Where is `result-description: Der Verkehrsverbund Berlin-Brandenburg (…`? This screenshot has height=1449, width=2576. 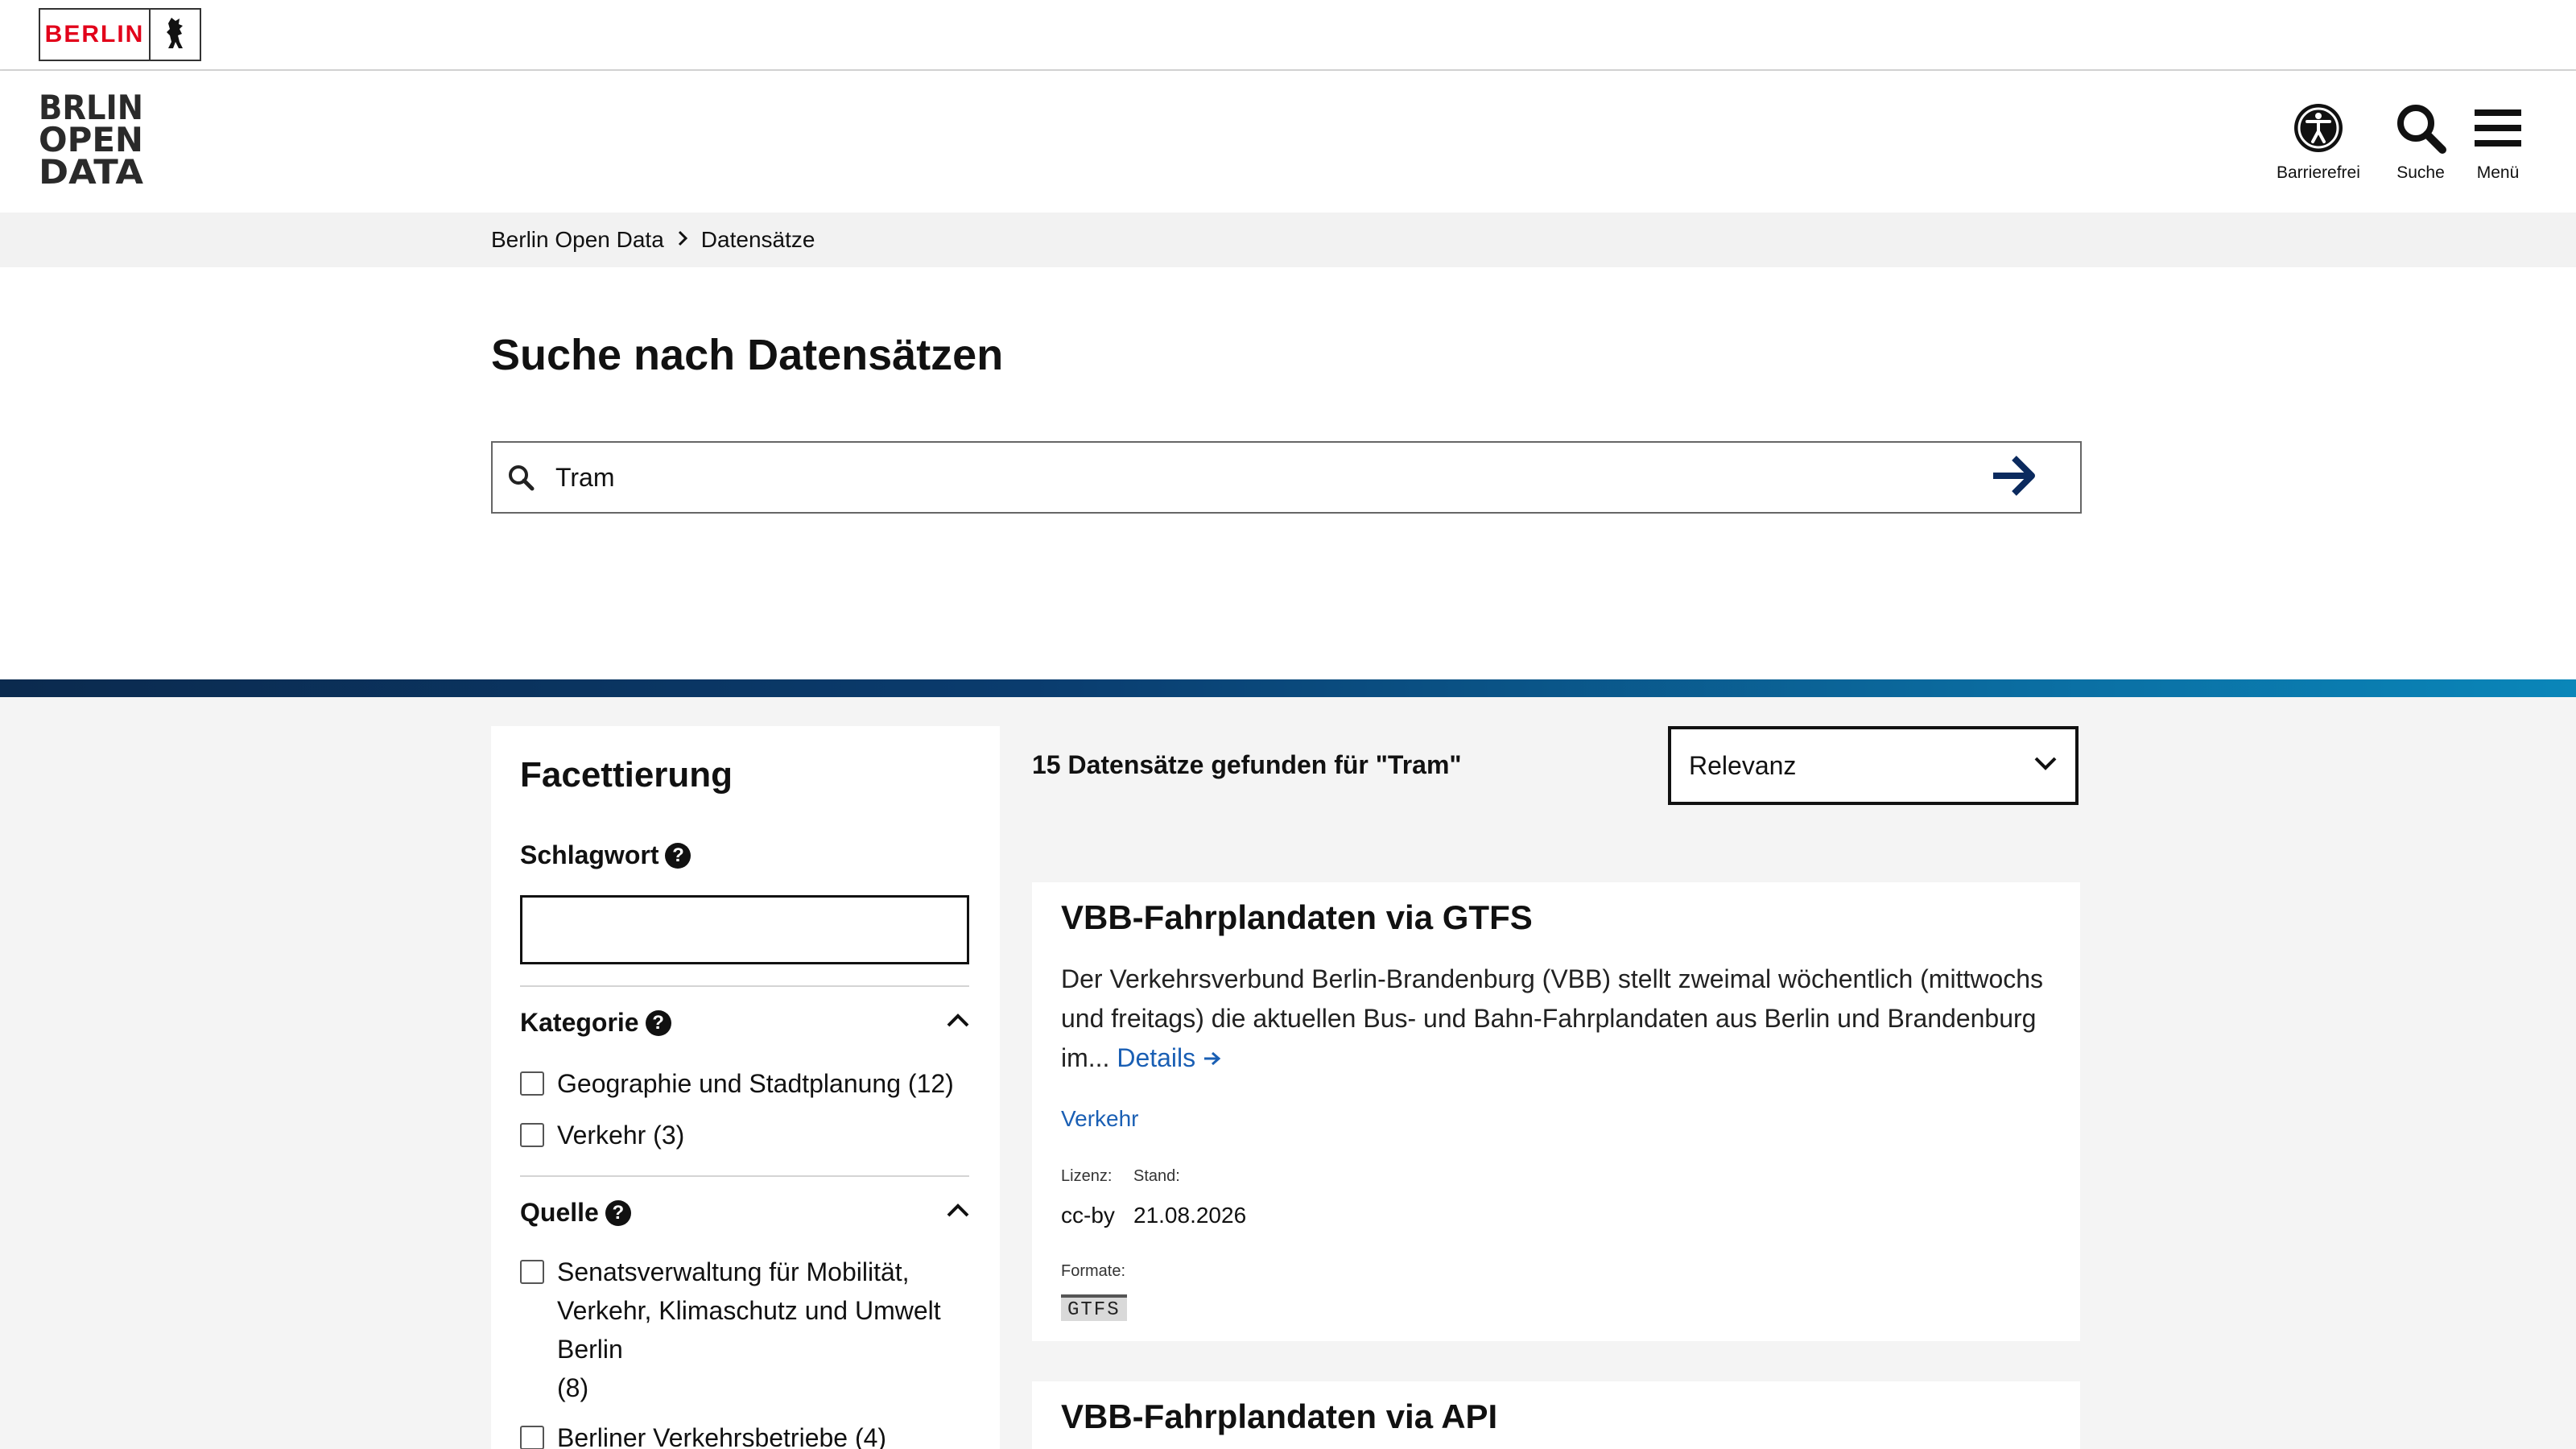 result-description: Der Verkehrsverbund Berlin-Brandenburg (… is located at coordinates (1560, 1019).